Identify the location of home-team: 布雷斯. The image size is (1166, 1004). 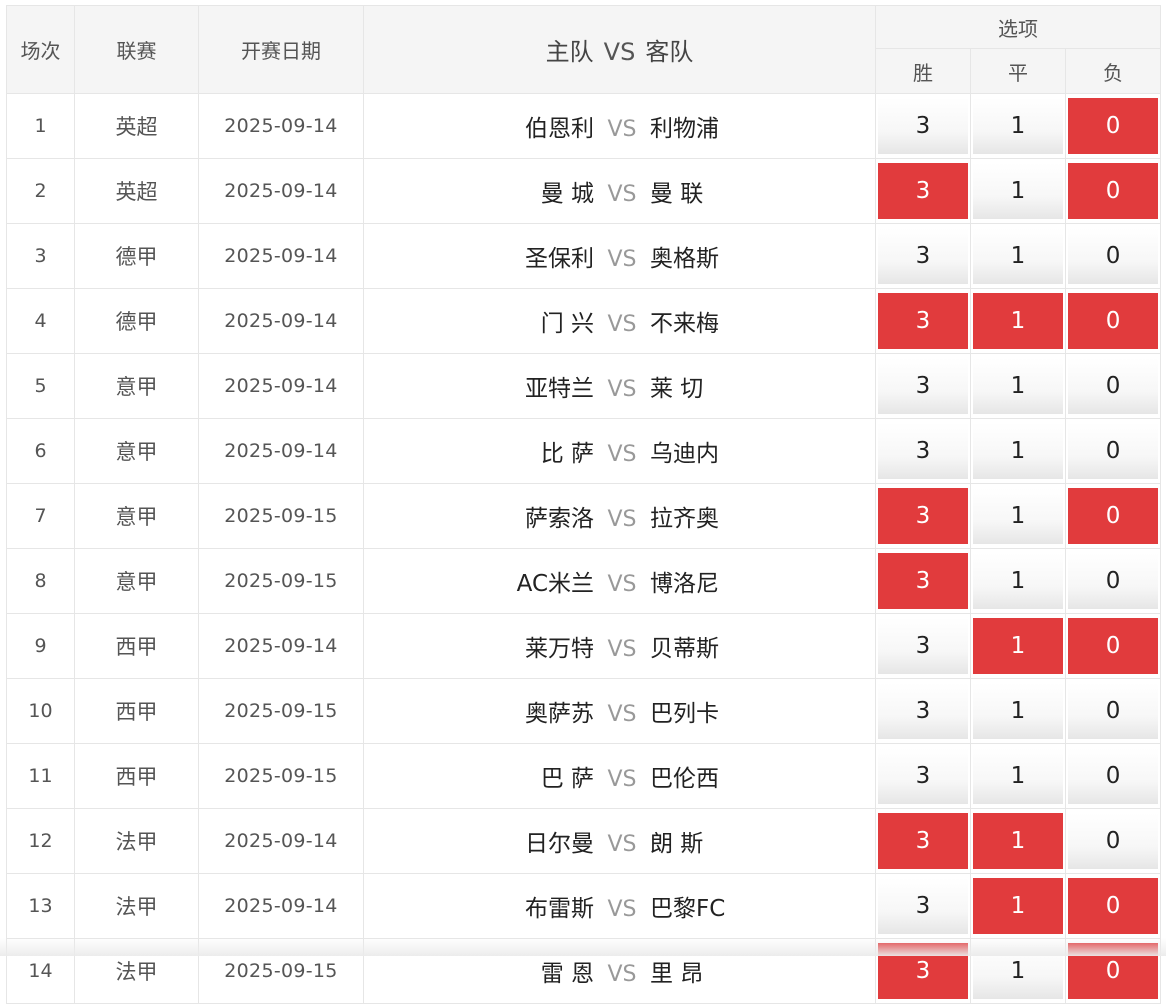
(559, 909).